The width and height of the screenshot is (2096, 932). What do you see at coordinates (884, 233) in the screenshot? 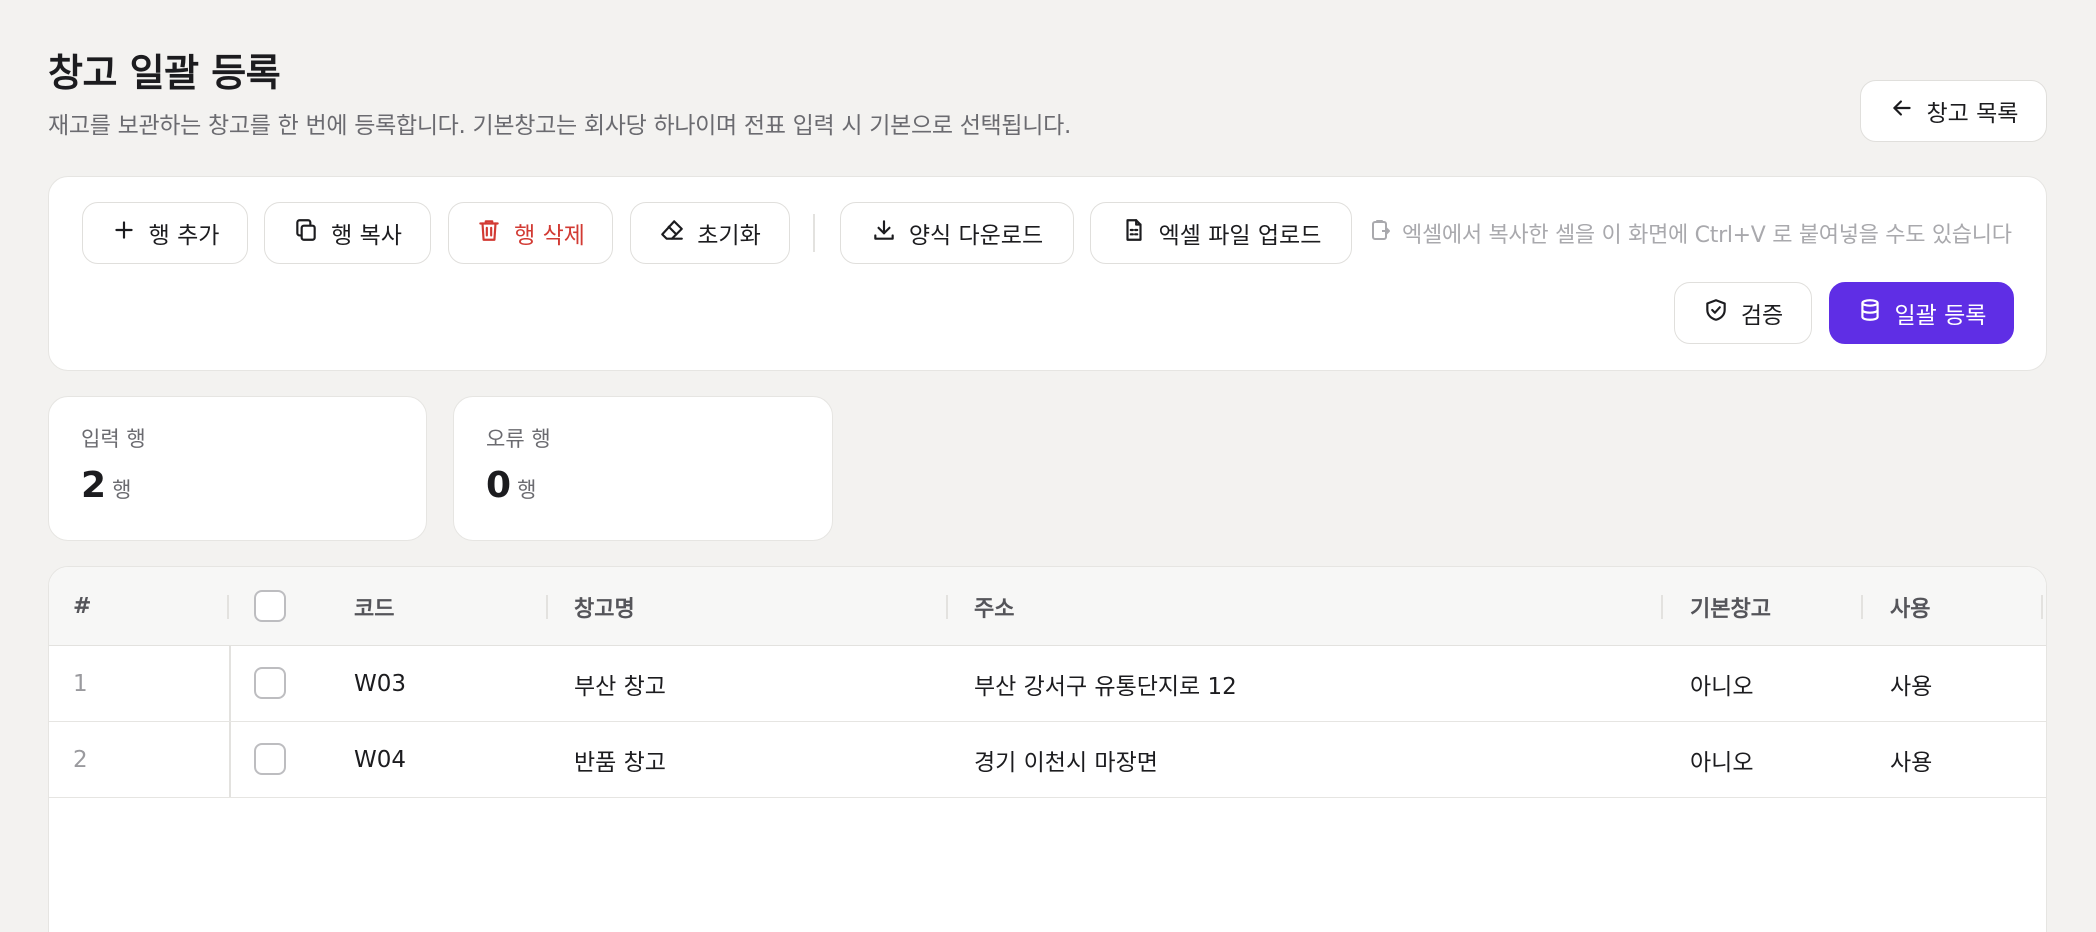
I see `download-icon` at bounding box center [884, 233].